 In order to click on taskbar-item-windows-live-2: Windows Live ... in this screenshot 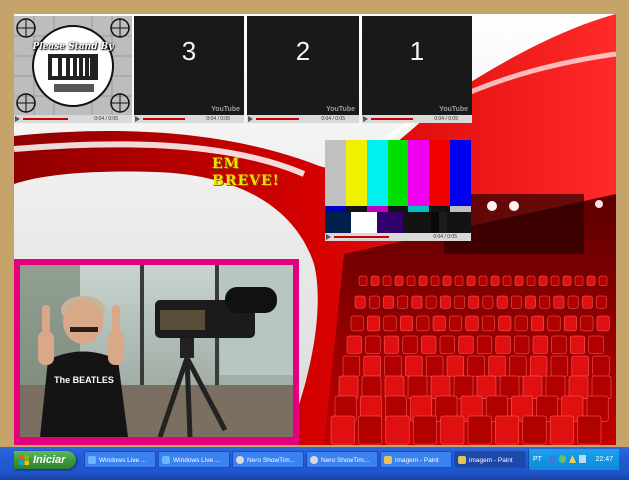, I will do `click(194, 459)`.